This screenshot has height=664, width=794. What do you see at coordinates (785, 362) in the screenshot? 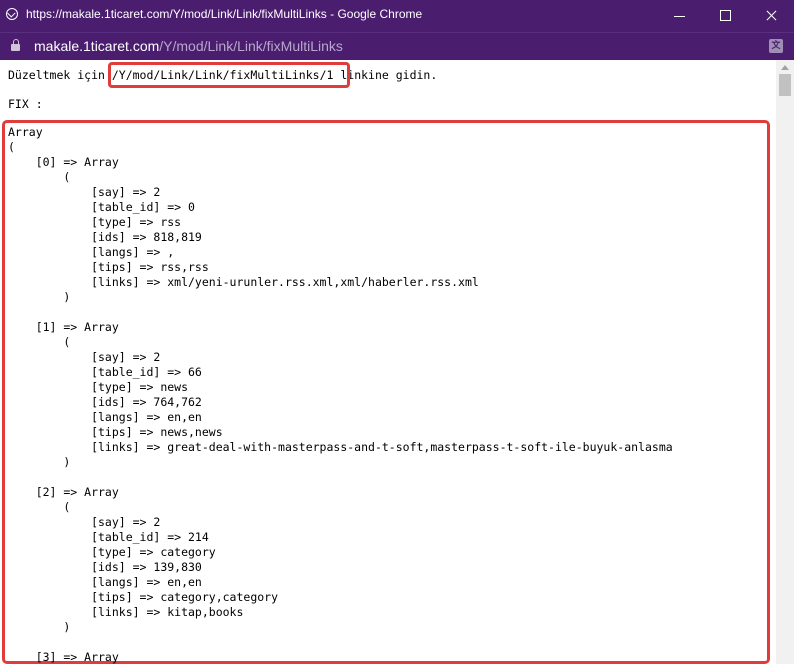
I see `vertical-scrollbar` at bounding box center [785, 362].